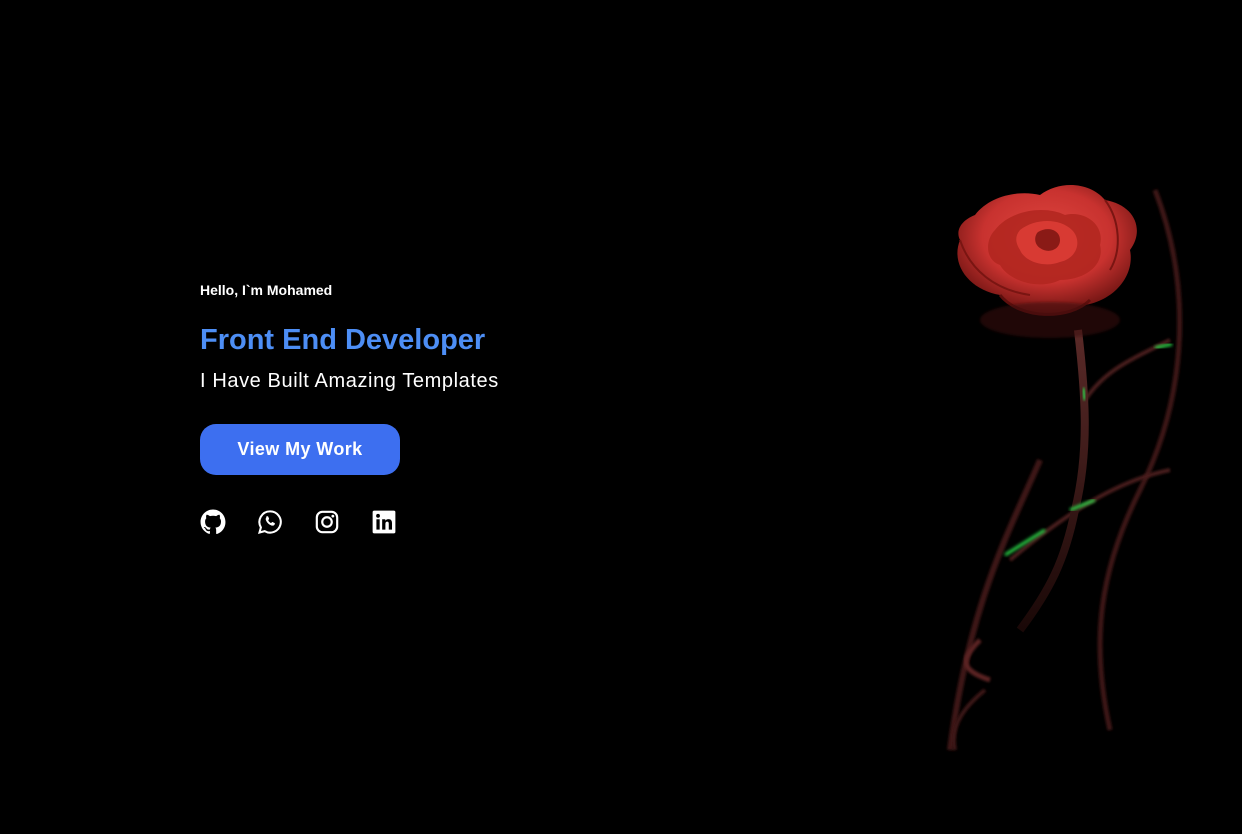 The image size is (1242, 834). I want to click on view-my-work-button: View My Work, so click(300, 449).